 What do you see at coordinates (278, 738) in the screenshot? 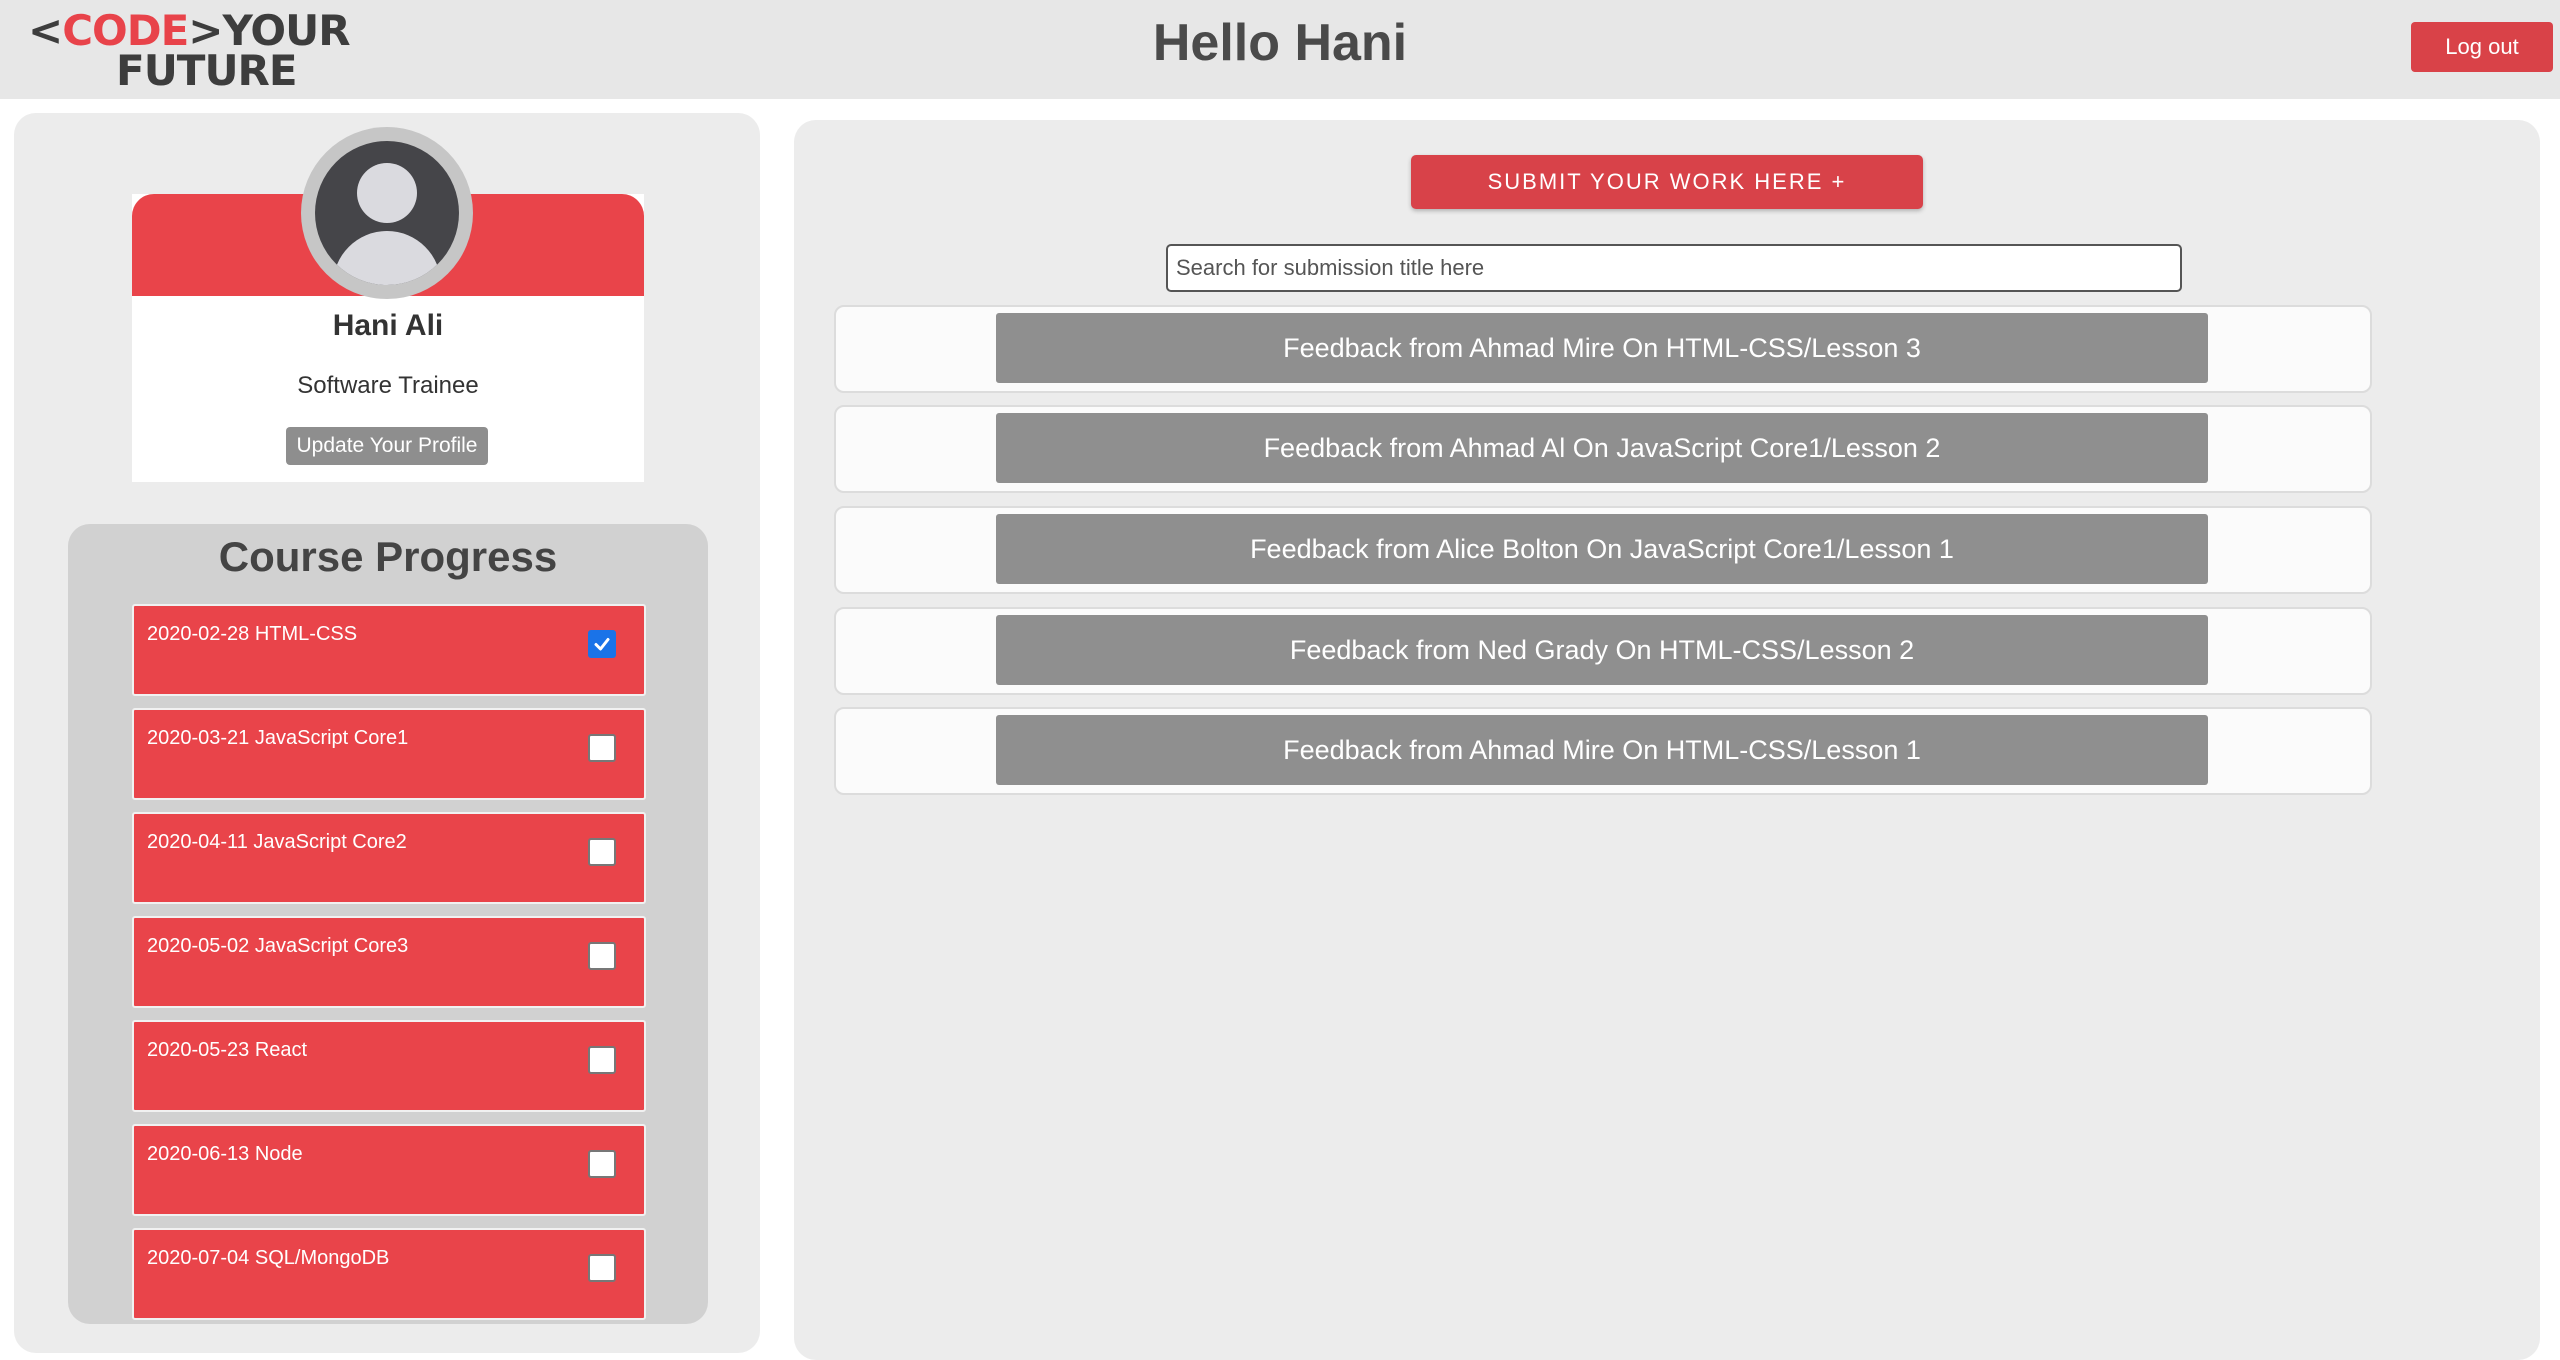
I see `course-label: 2020-03-21 JavaScript Core1` at bounding box center [278, 738].